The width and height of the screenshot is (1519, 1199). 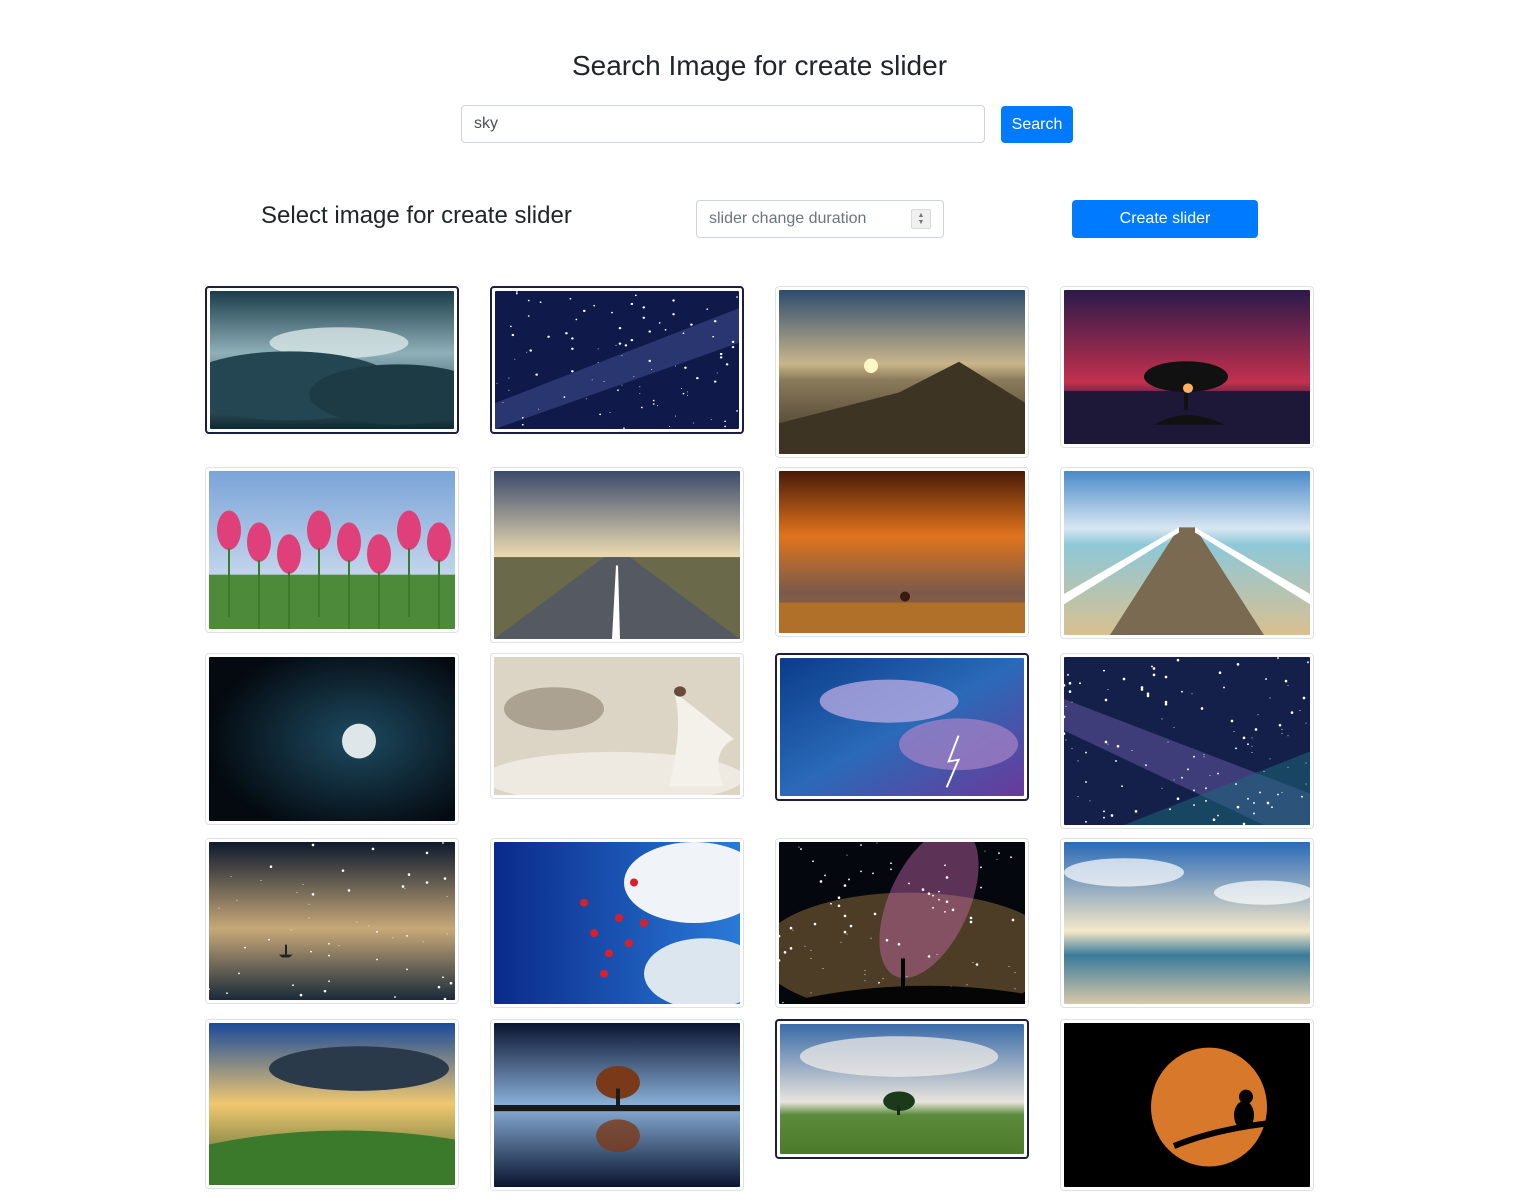 I want to click on image-woman-in-clouds, so click(x=617, y=726).